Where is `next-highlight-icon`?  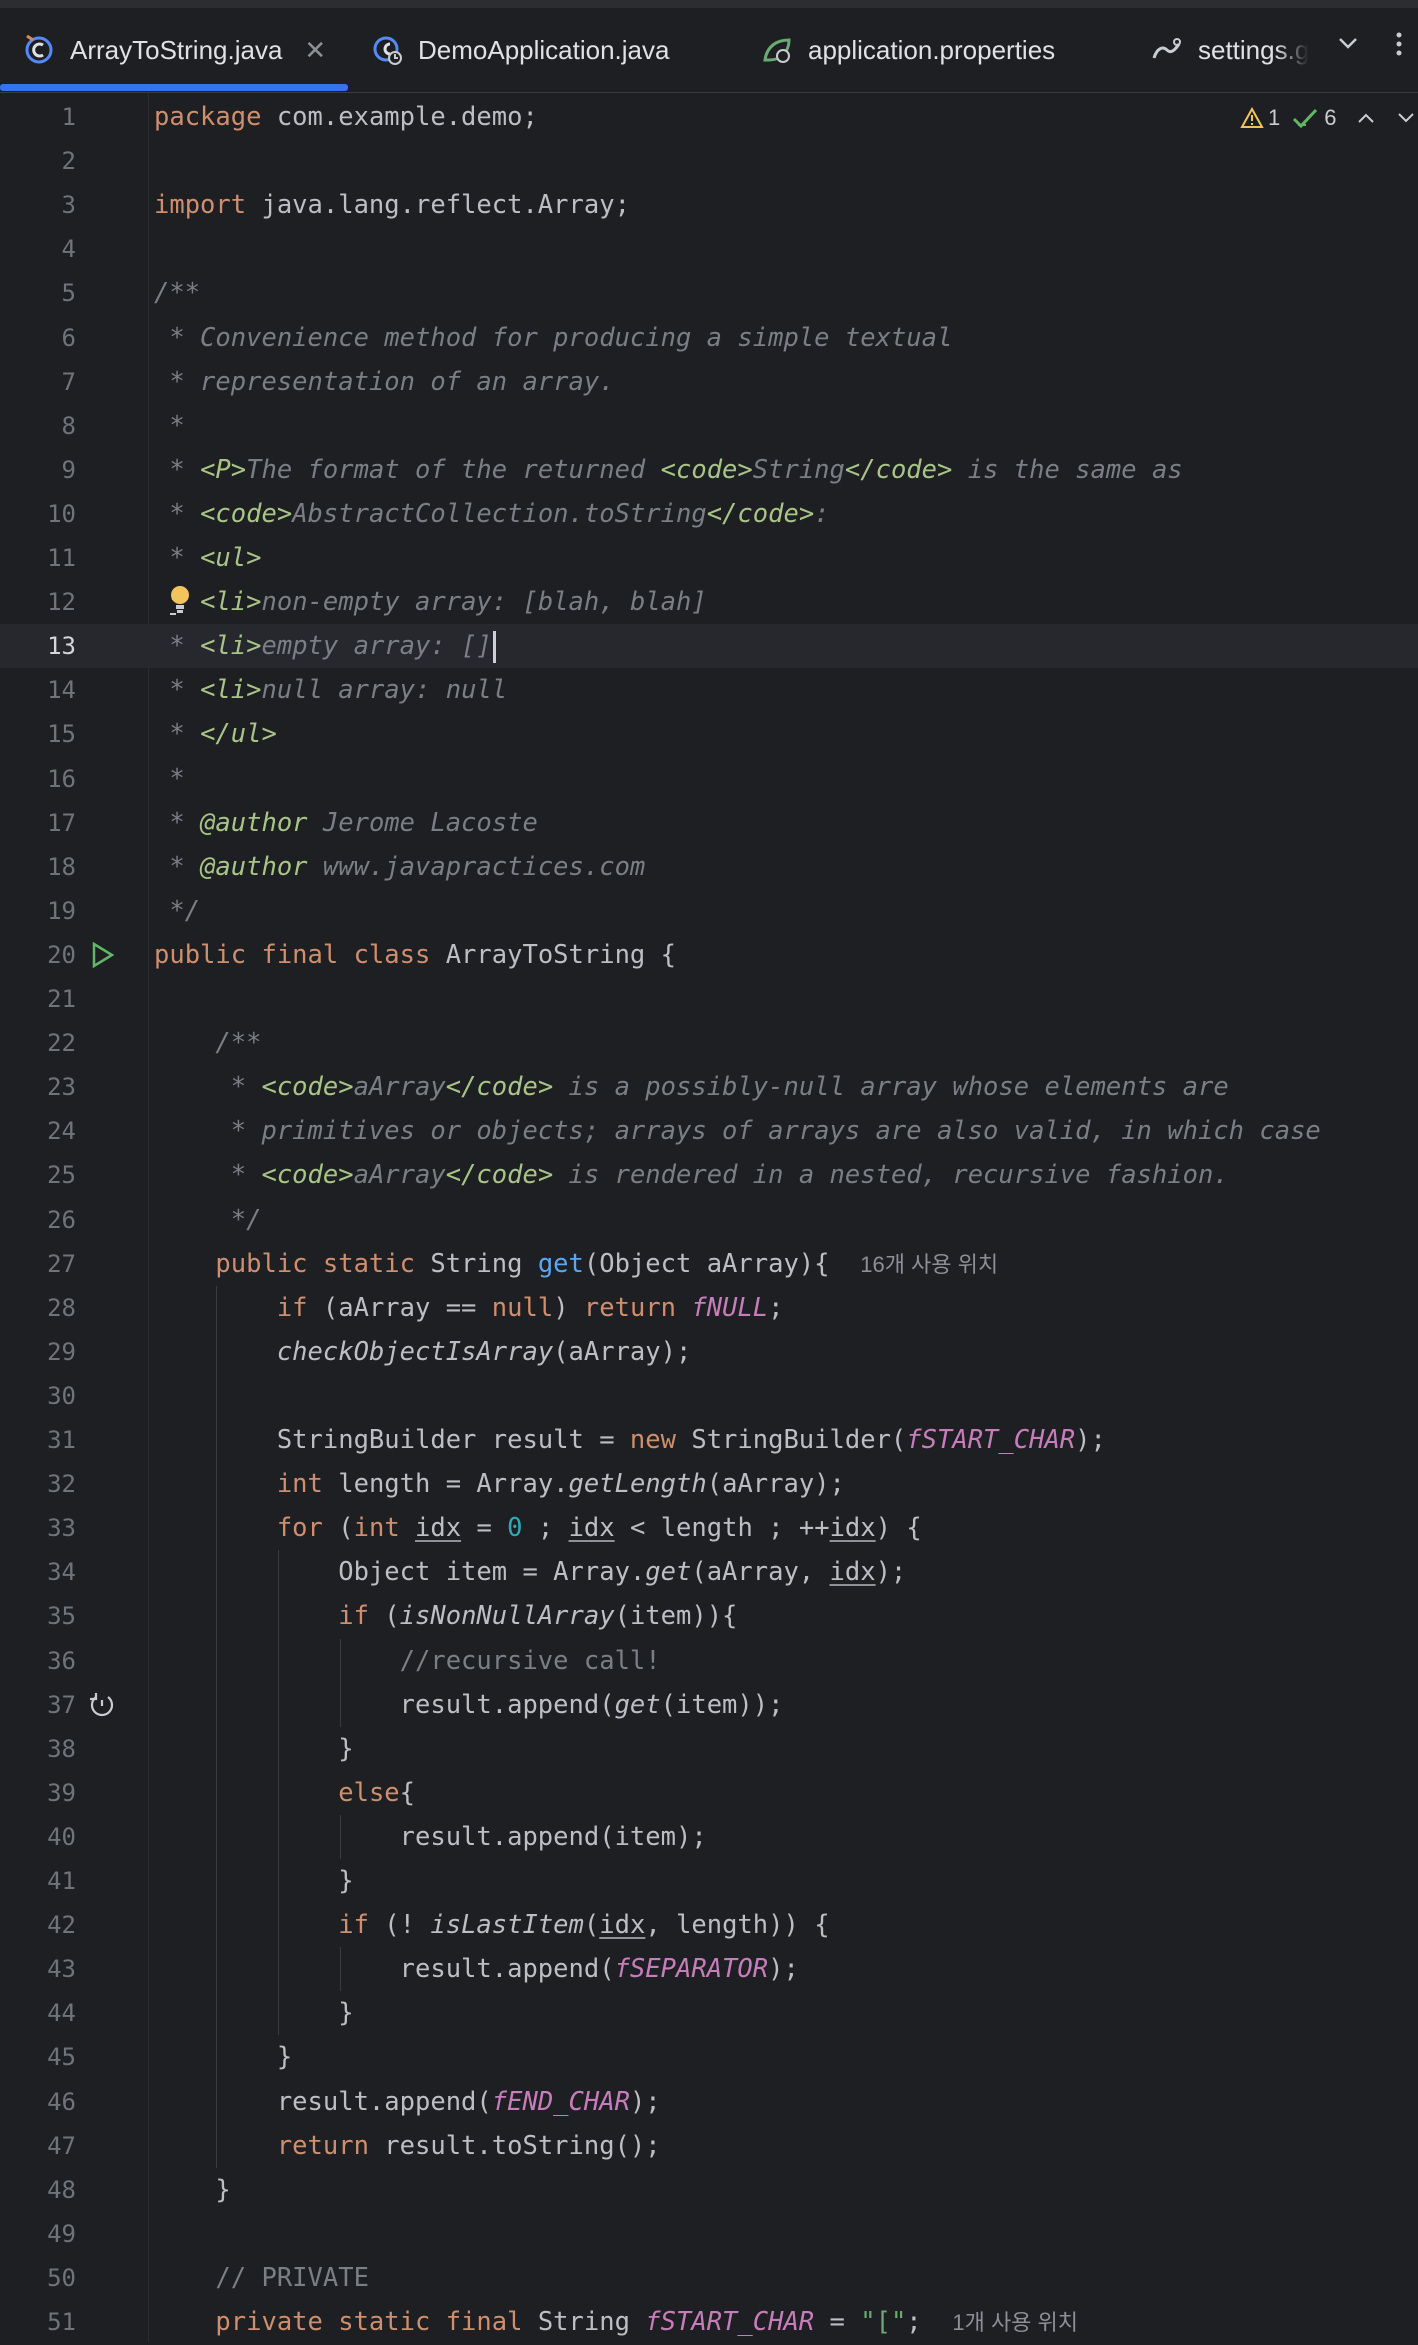 next-highlight-icon is located at coordinates (1406, 118).